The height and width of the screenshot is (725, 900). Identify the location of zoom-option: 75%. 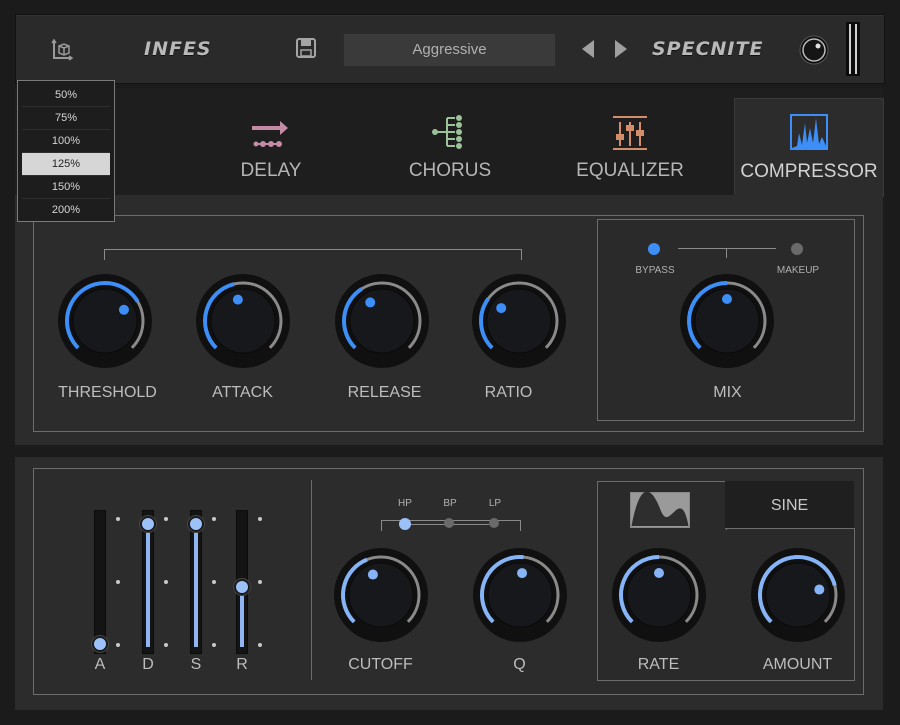
(66, 118).